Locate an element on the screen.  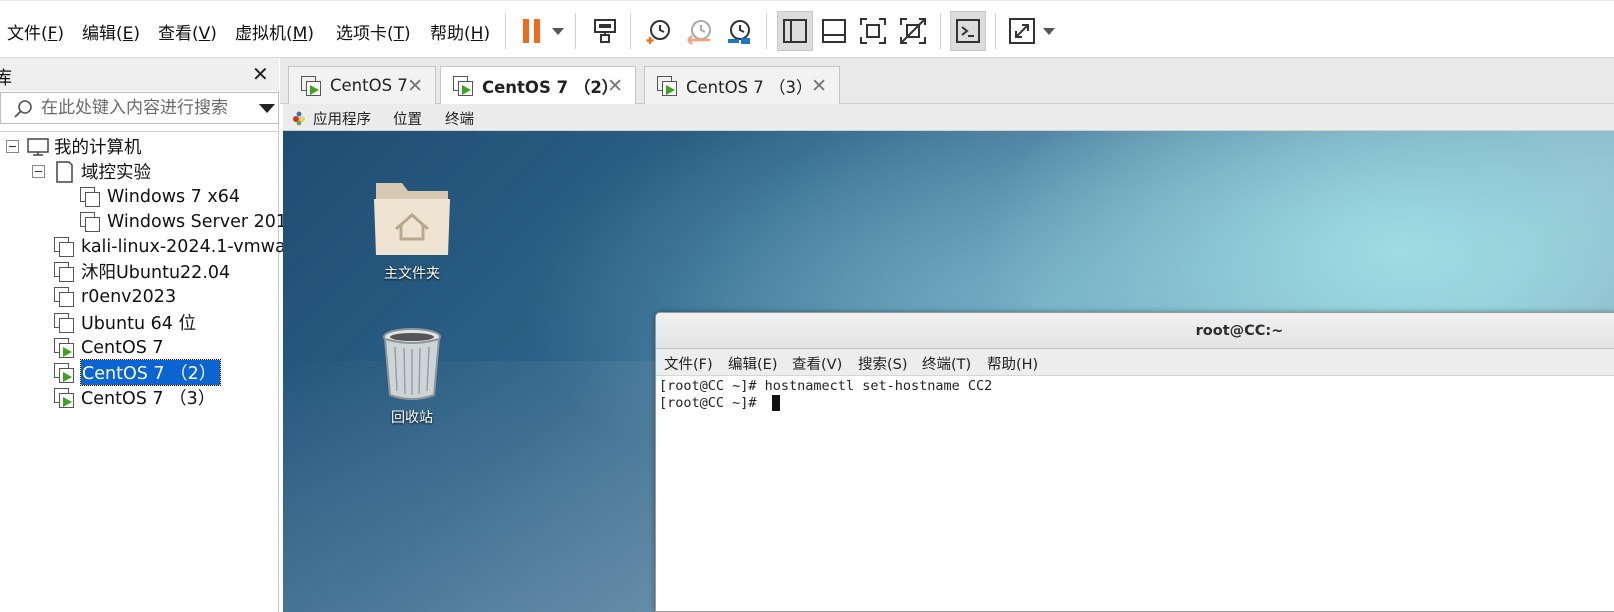
terminal-menu-help: 帮助(H) is located at coordinates (1012, 363).